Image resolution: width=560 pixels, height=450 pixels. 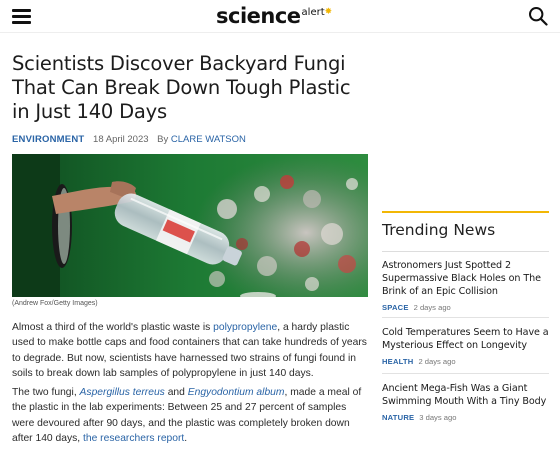 I want to click on trending-item-meta: SPACE 2 days ago, so click(x=465, y=307).